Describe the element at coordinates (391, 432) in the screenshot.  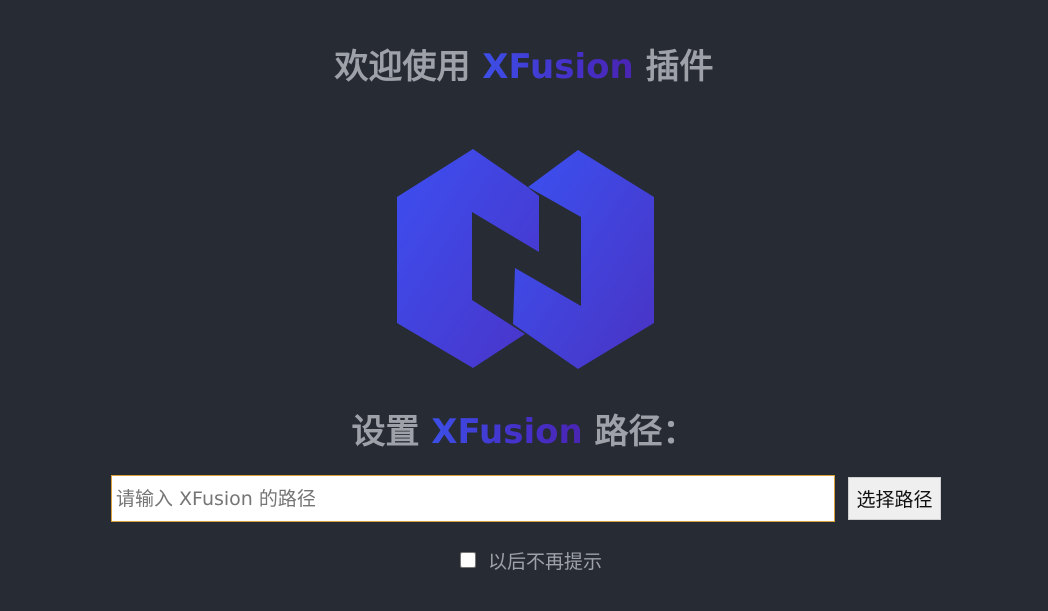
I see `setup-title-prefix: 设置` at that location.